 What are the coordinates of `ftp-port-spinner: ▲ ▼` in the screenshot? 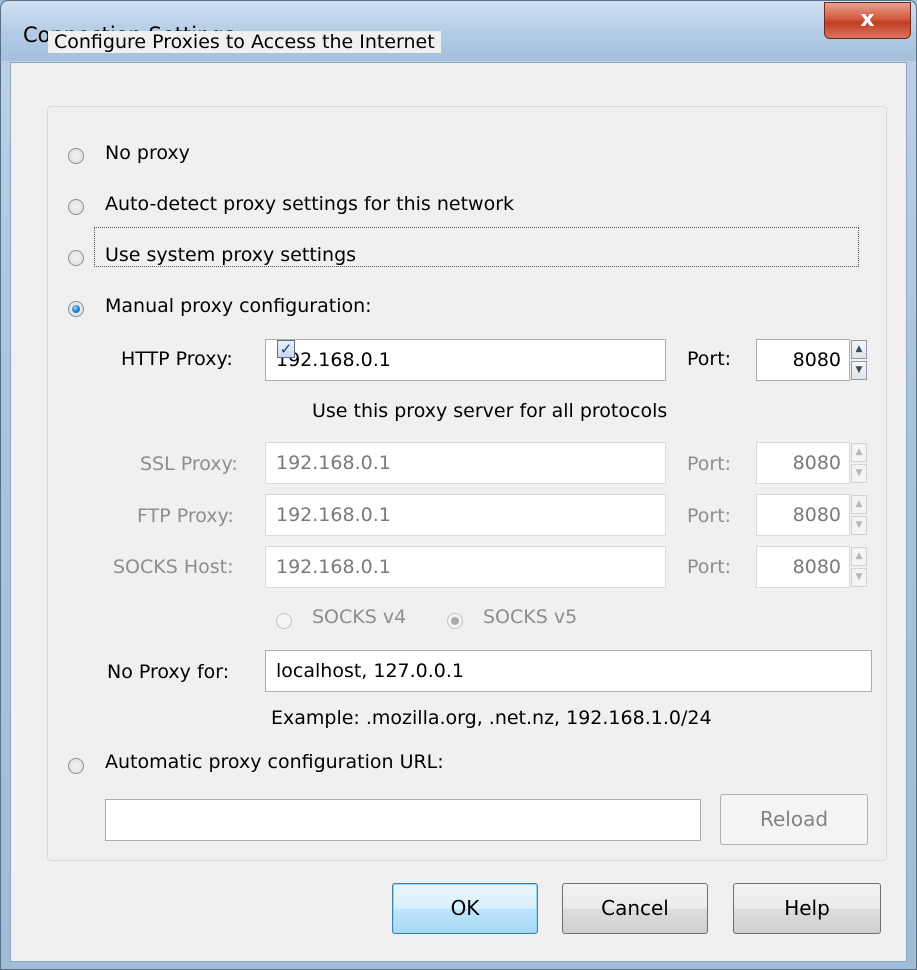 It's located at (859, 515).